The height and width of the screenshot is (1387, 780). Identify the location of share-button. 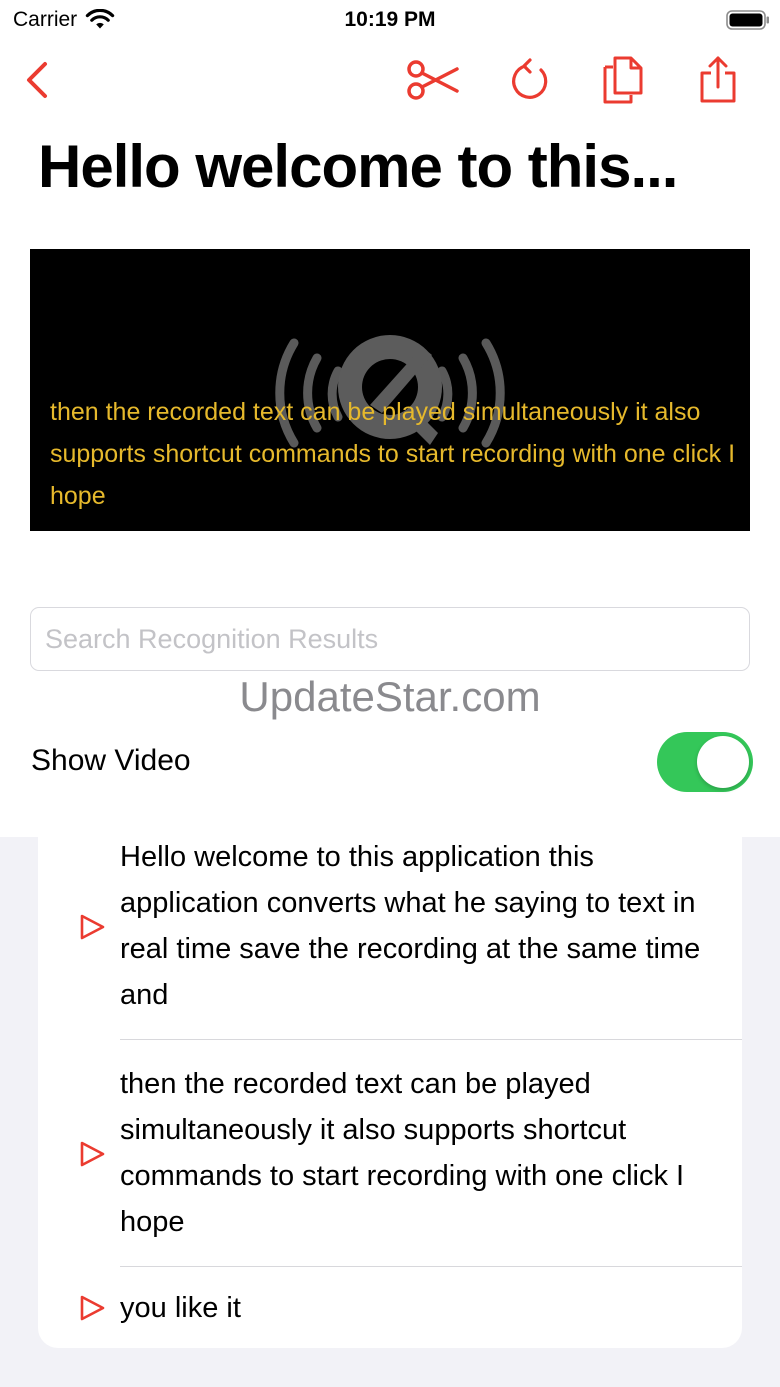
(718, 80).